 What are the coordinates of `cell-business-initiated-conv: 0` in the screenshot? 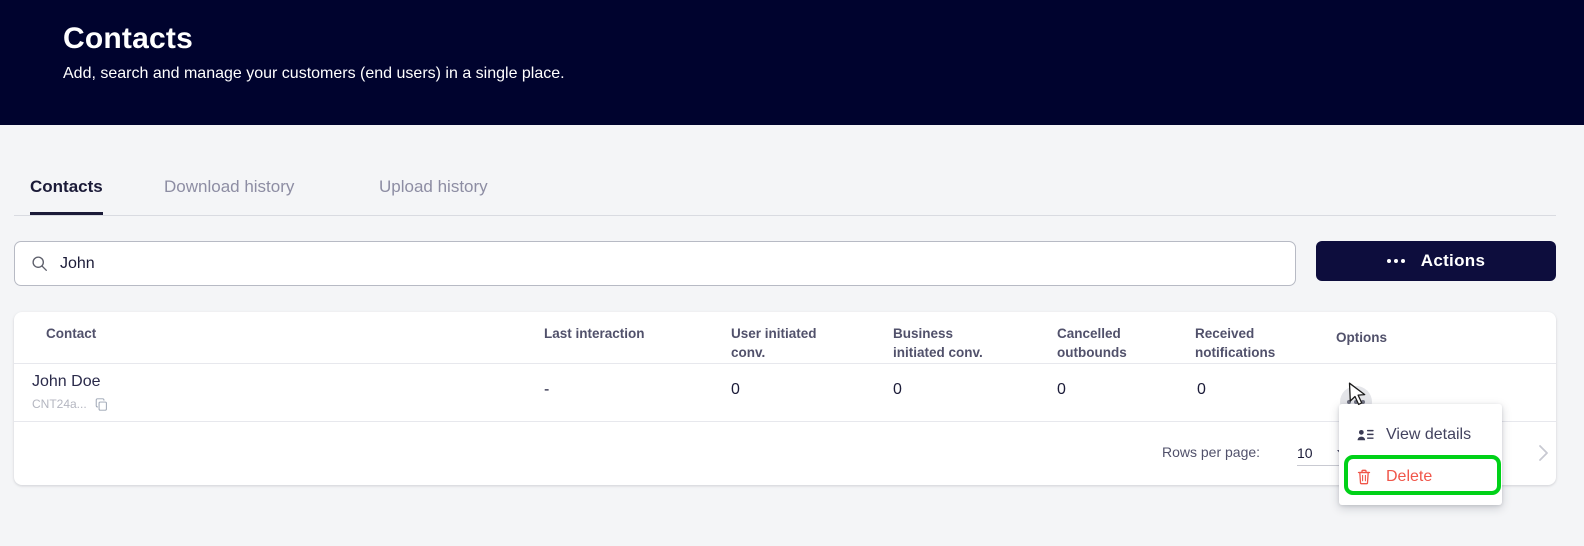 It's located at (897, 389).